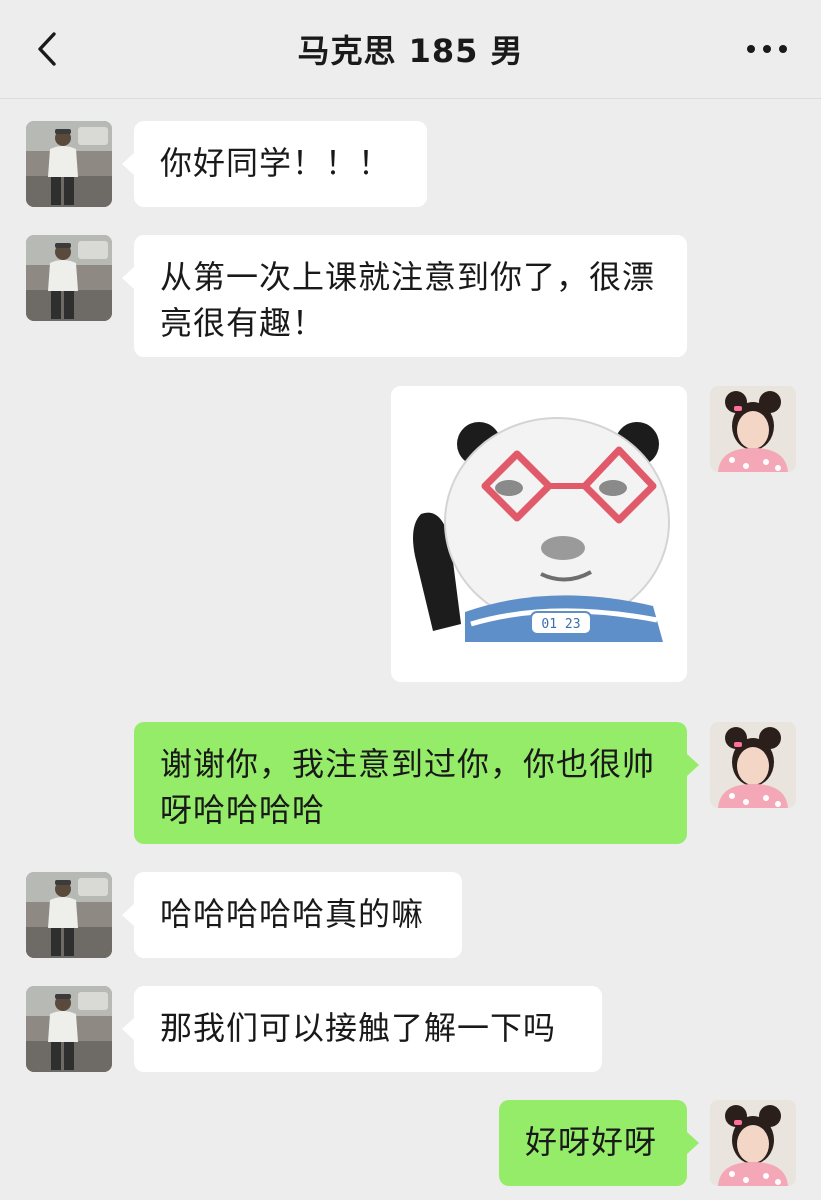 This screenshot has height=1200, width=821. What do you see at coordinates (560, 624) in the screenshot?
I see `sticker-label: 01 23` at bounding box center [560, 624].